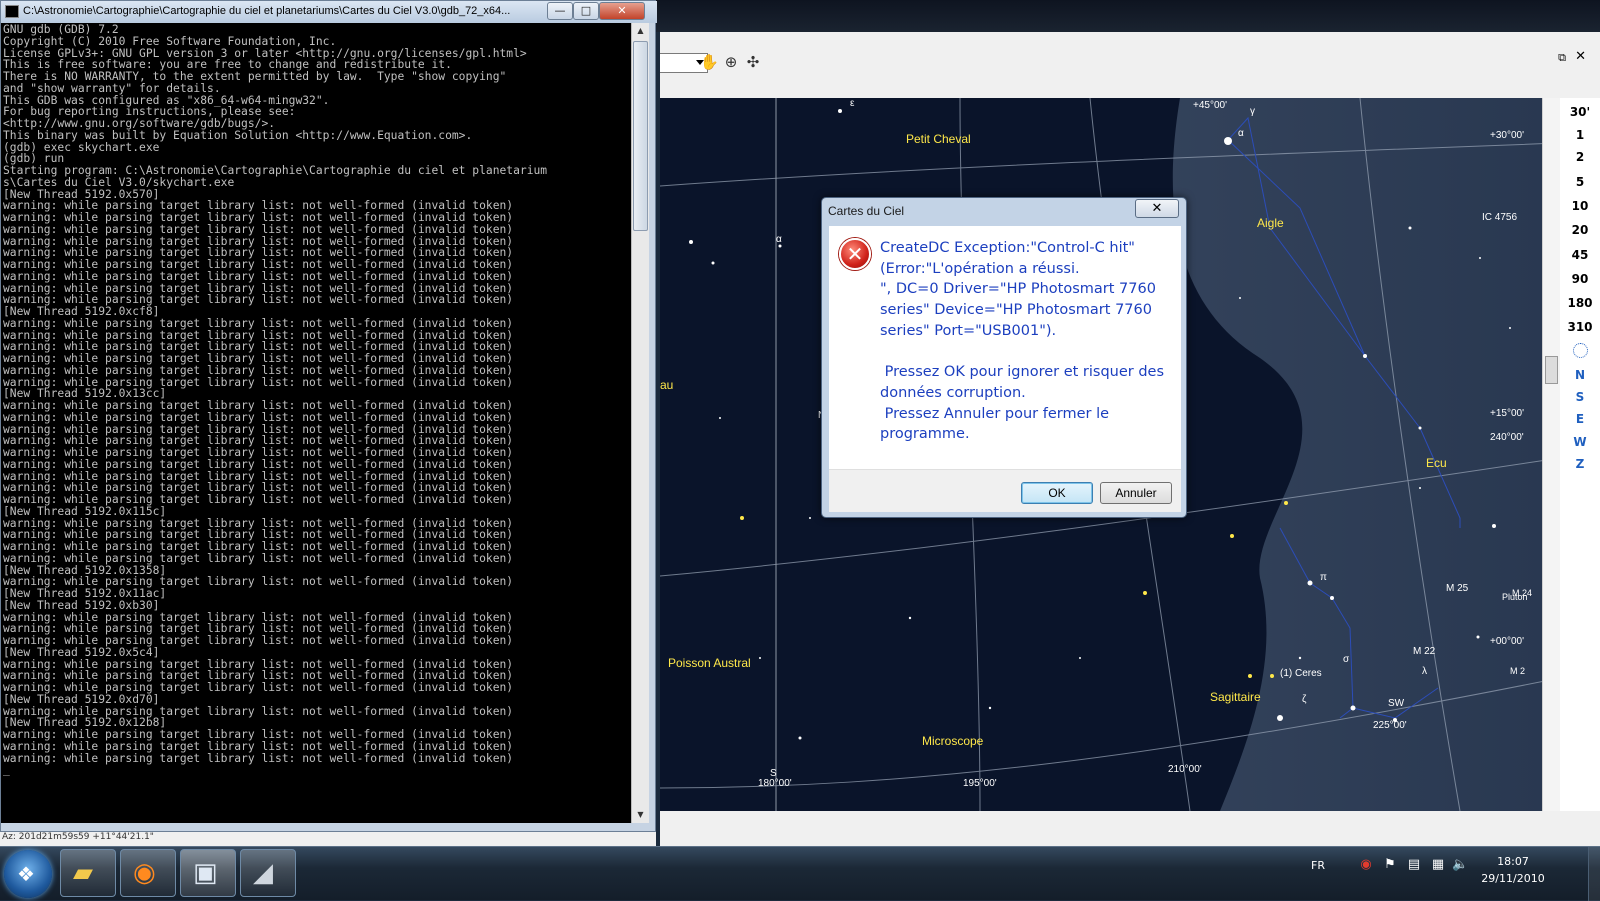 The height and width of the screenshot is (901, 1600). Describe the element at coordinates (1580, 397) in the screenshot. I see `direction-button: S` at that location.